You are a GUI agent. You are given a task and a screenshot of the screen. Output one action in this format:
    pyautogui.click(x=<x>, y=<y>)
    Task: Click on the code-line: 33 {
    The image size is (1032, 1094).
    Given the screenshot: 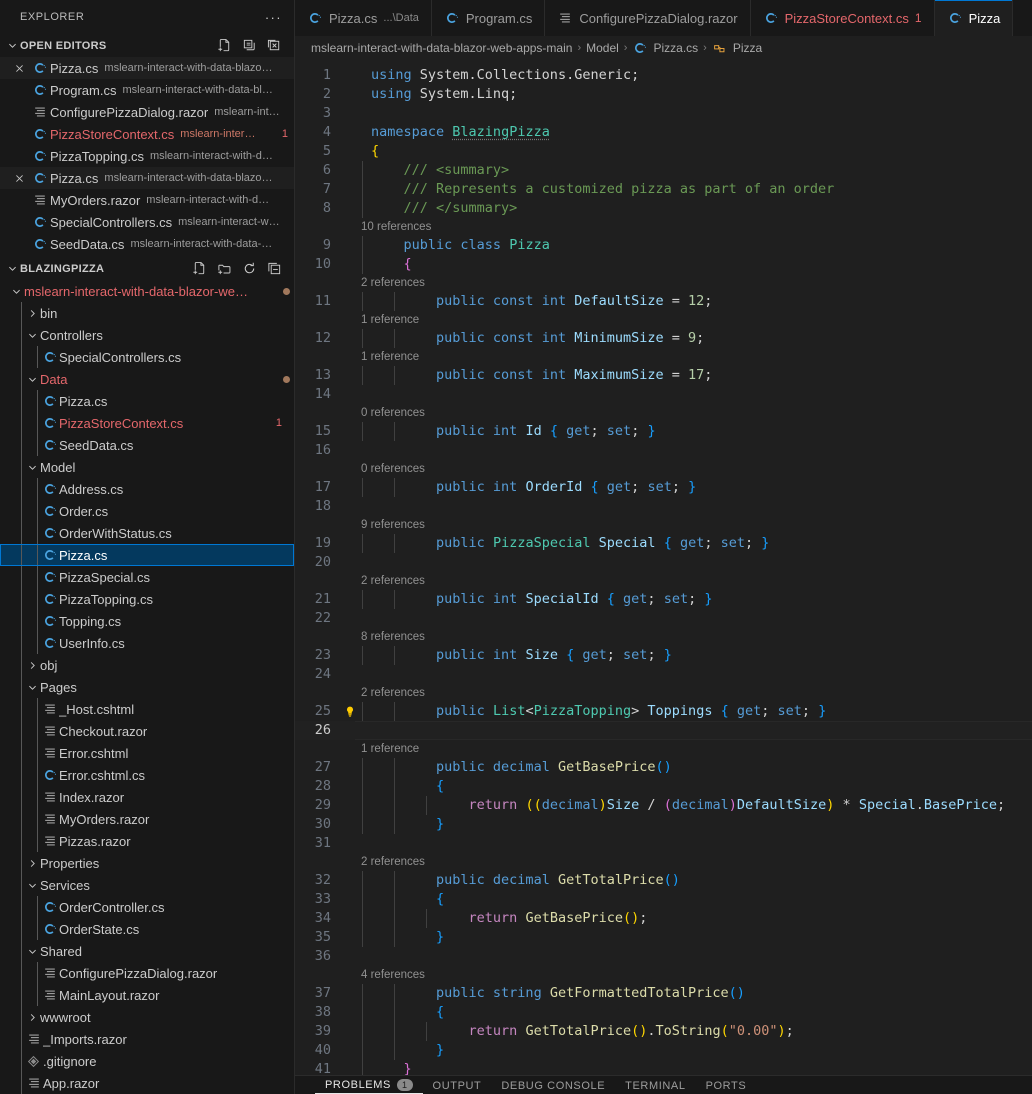 What is the action you would take?
    pyautogui.click(x=663, y=899)
    